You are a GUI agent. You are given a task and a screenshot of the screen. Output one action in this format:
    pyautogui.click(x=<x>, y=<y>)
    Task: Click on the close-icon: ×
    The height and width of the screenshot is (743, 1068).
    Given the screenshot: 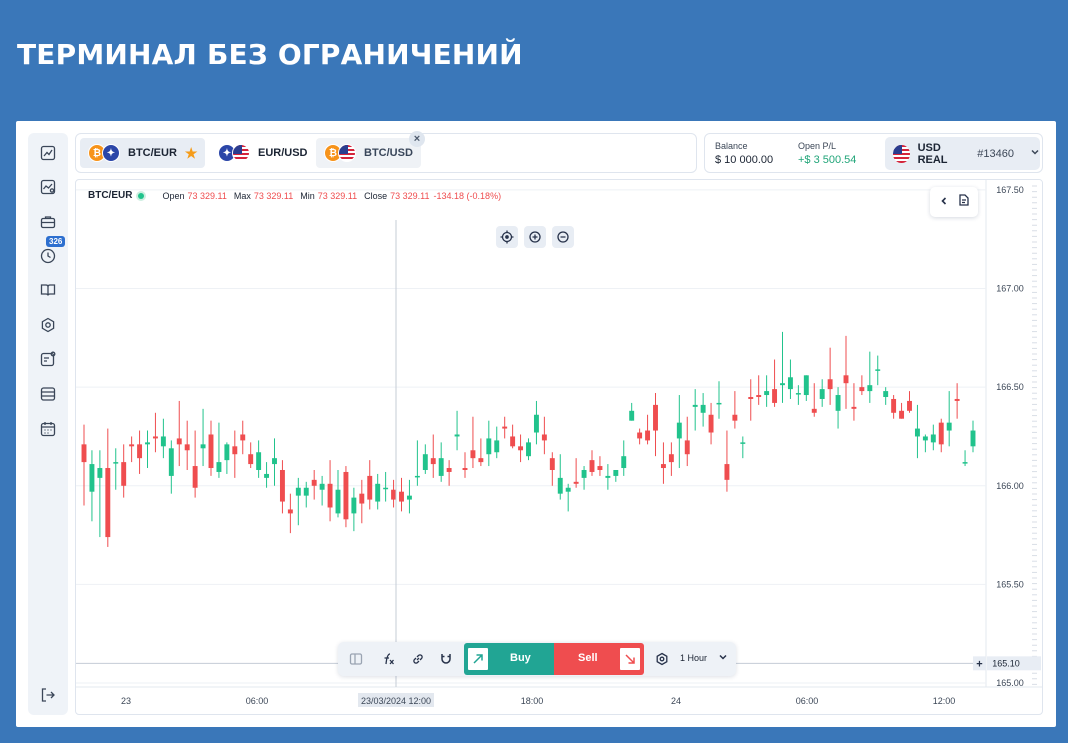 What is the action you would take?
    pyautogui.click(x=417, y=139)
    